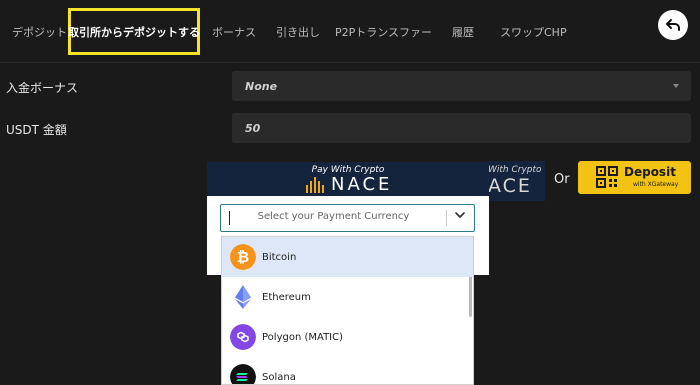 The width and height of the screenshot is (700, 385). What do you see at coordinates (303, 337) in the screenshot?
I see `currency-name: Polygon (MATIC)` at bounding box center [303, 337].